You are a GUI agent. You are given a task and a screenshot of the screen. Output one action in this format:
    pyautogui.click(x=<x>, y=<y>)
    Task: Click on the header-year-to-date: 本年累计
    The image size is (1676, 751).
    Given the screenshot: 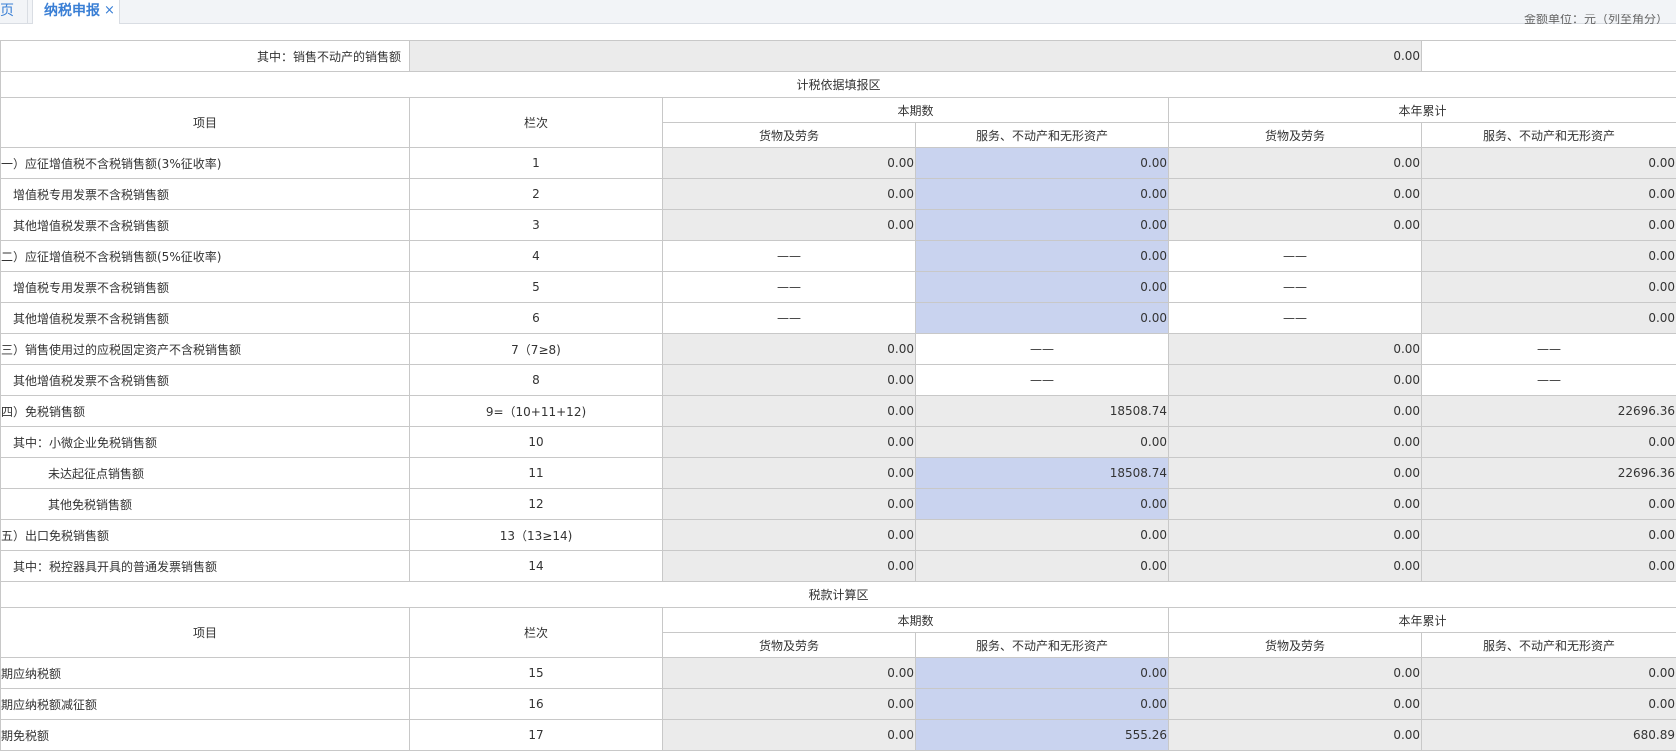 What is the action you would take?
    pyautogui.click(x=1422, y=620)
    